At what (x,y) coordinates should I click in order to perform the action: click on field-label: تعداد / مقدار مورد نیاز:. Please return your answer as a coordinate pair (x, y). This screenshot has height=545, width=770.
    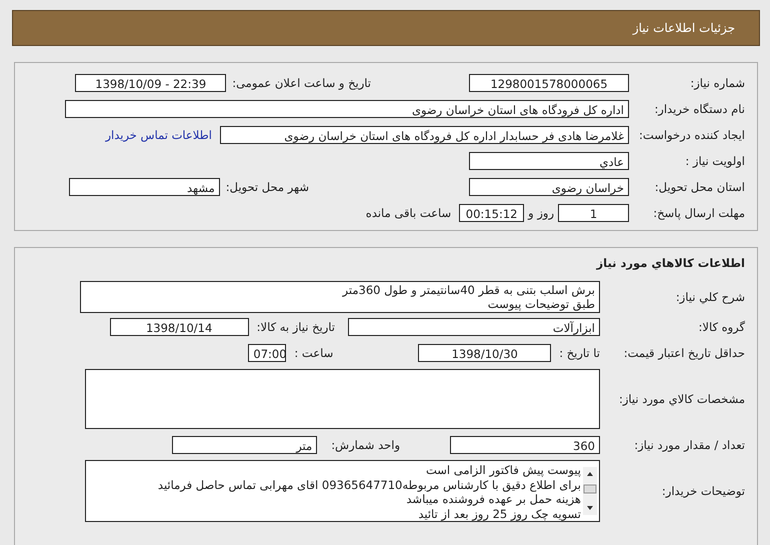
    Looking at the image, I should click on (689, 445).